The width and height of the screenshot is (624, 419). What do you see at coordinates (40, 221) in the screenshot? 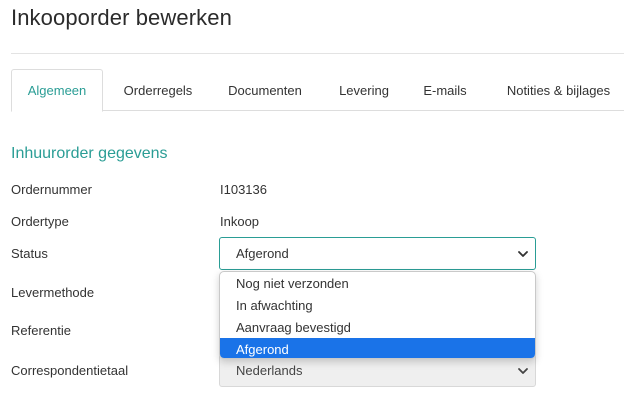
I see `ordertype-label: Ordertype` at bounding box center [40, 221].